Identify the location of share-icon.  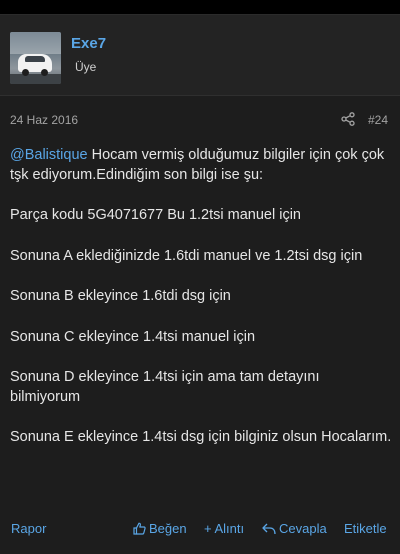
(348, 119).